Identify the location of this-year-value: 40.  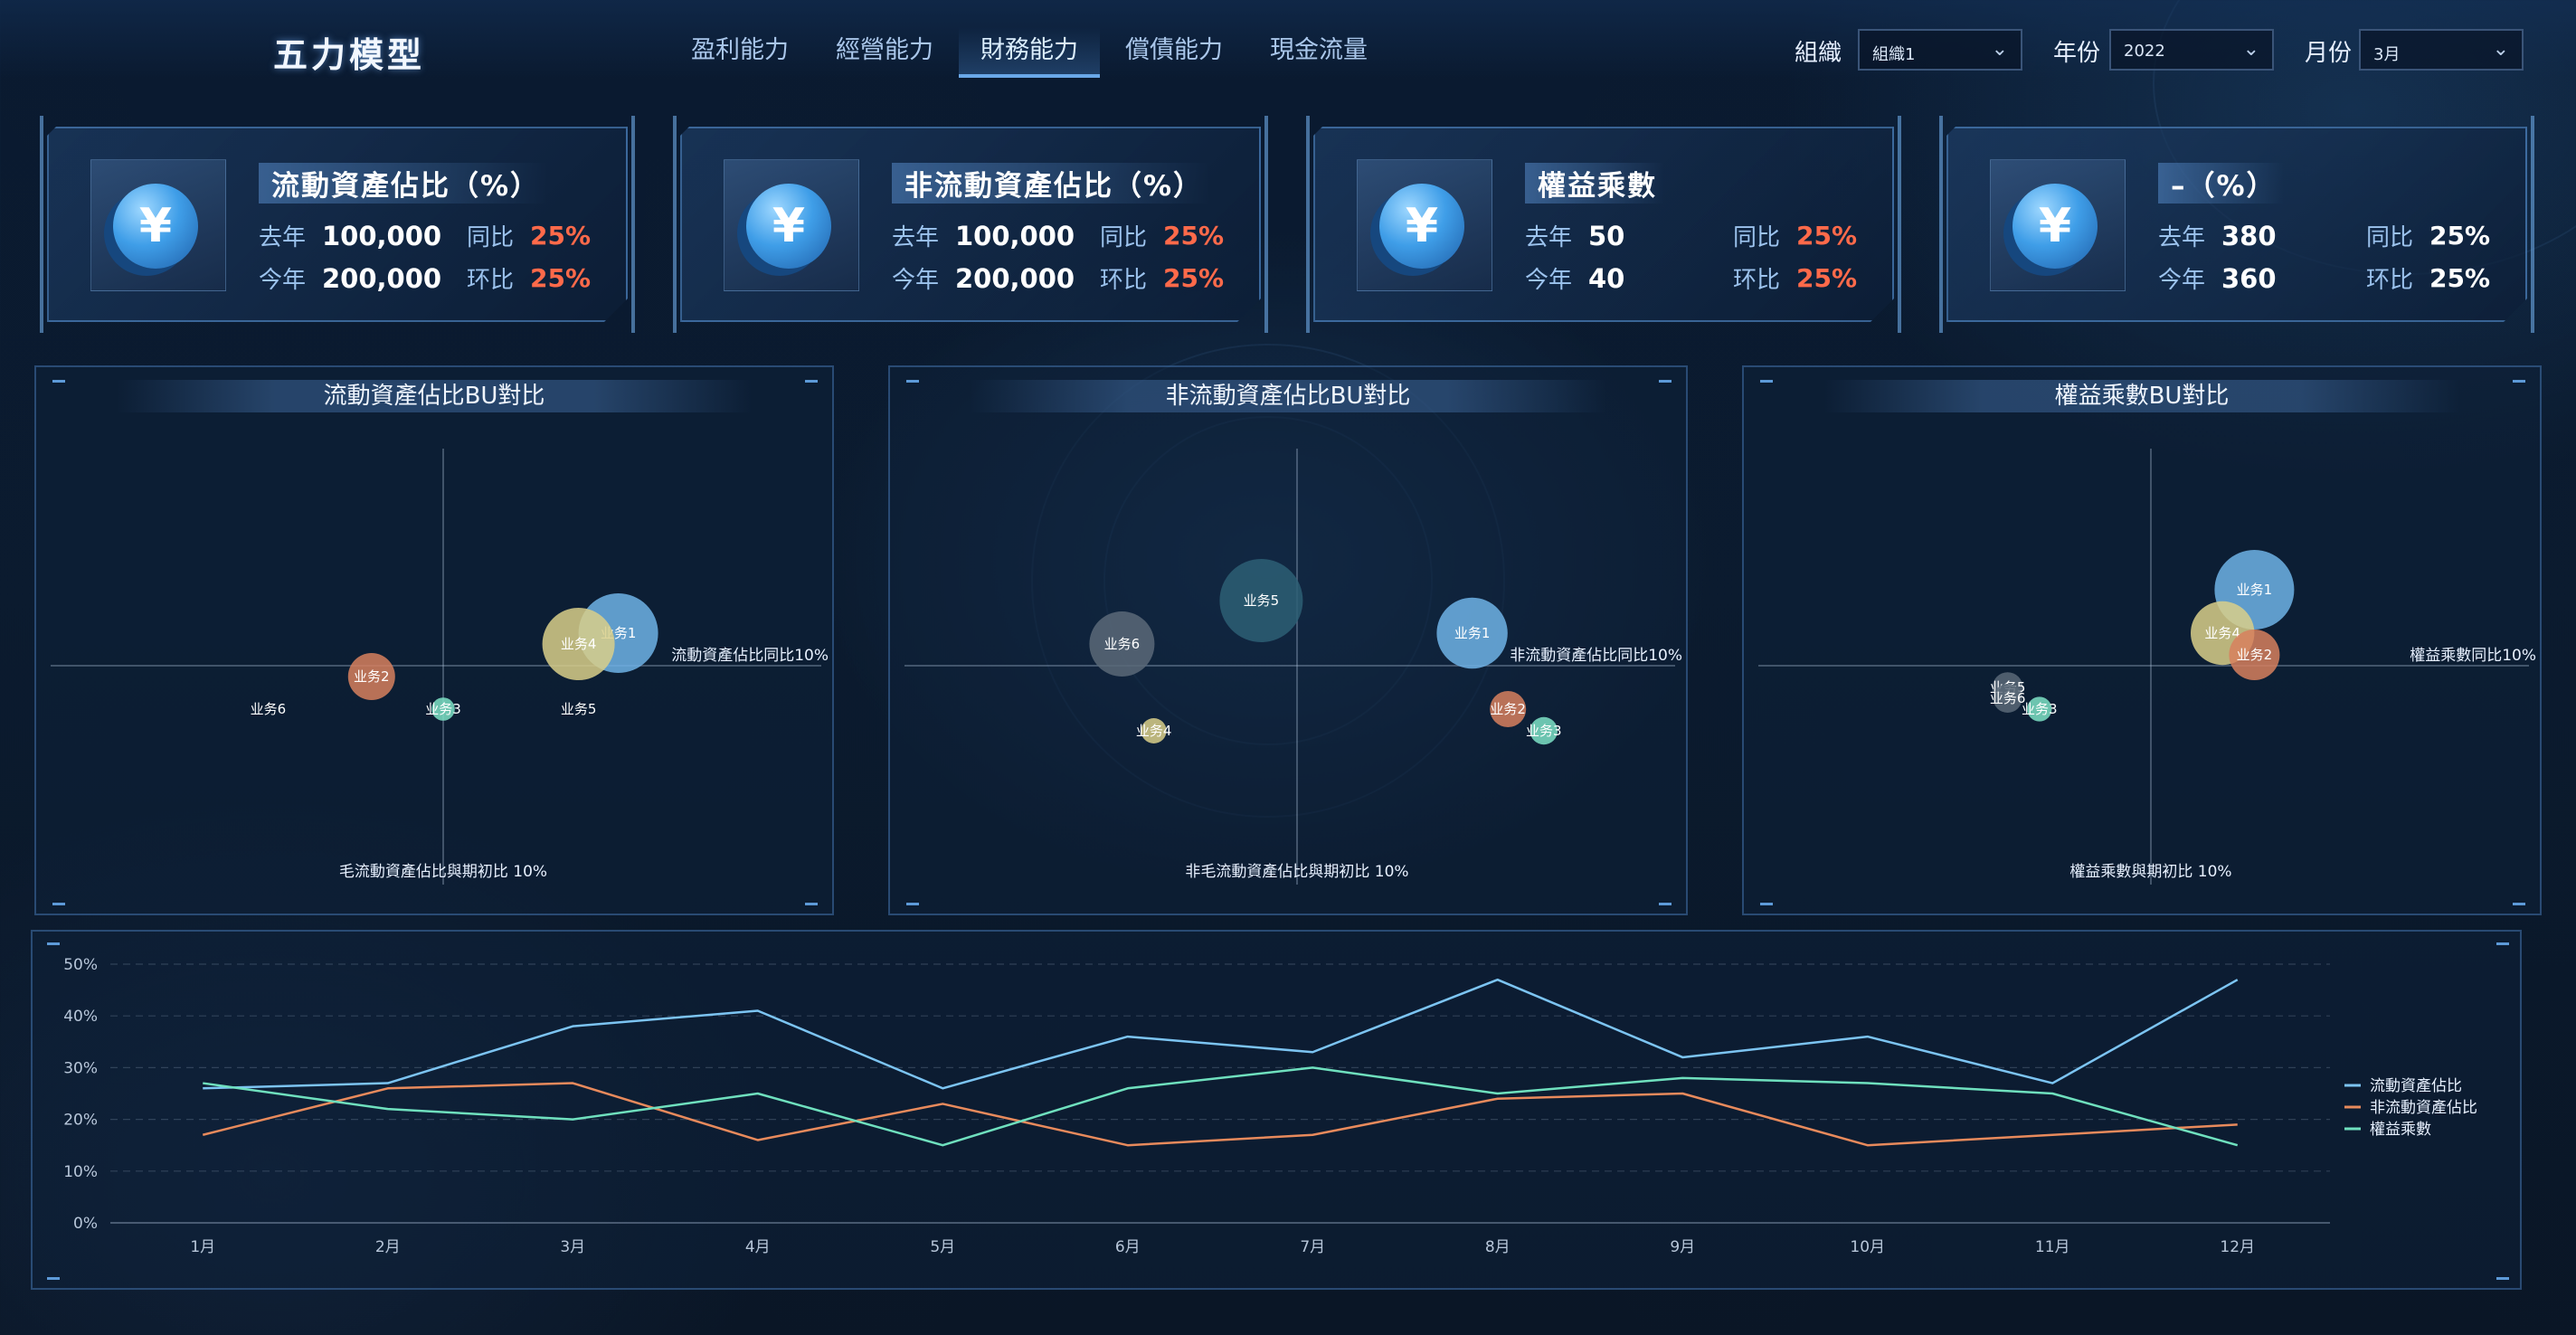
(1606, 278).